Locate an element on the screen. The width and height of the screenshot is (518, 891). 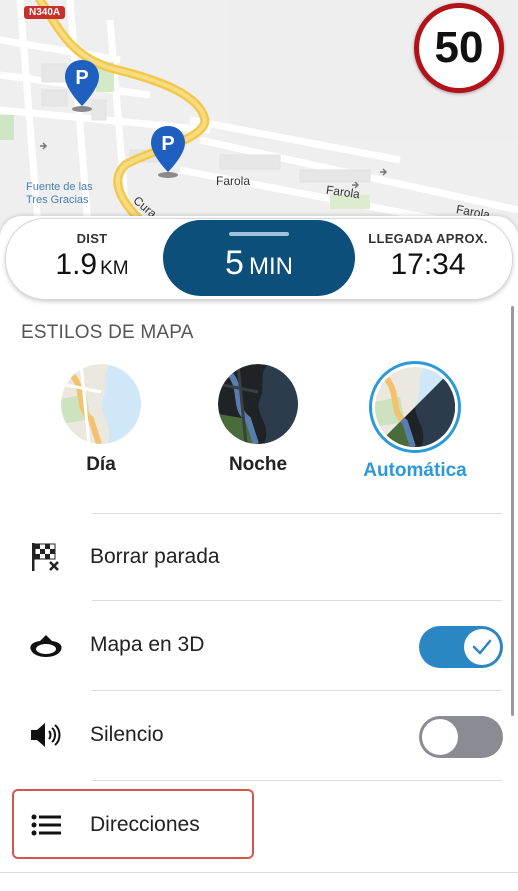
menu-item-label: Borrar parada is located at coordinates (155, 556).